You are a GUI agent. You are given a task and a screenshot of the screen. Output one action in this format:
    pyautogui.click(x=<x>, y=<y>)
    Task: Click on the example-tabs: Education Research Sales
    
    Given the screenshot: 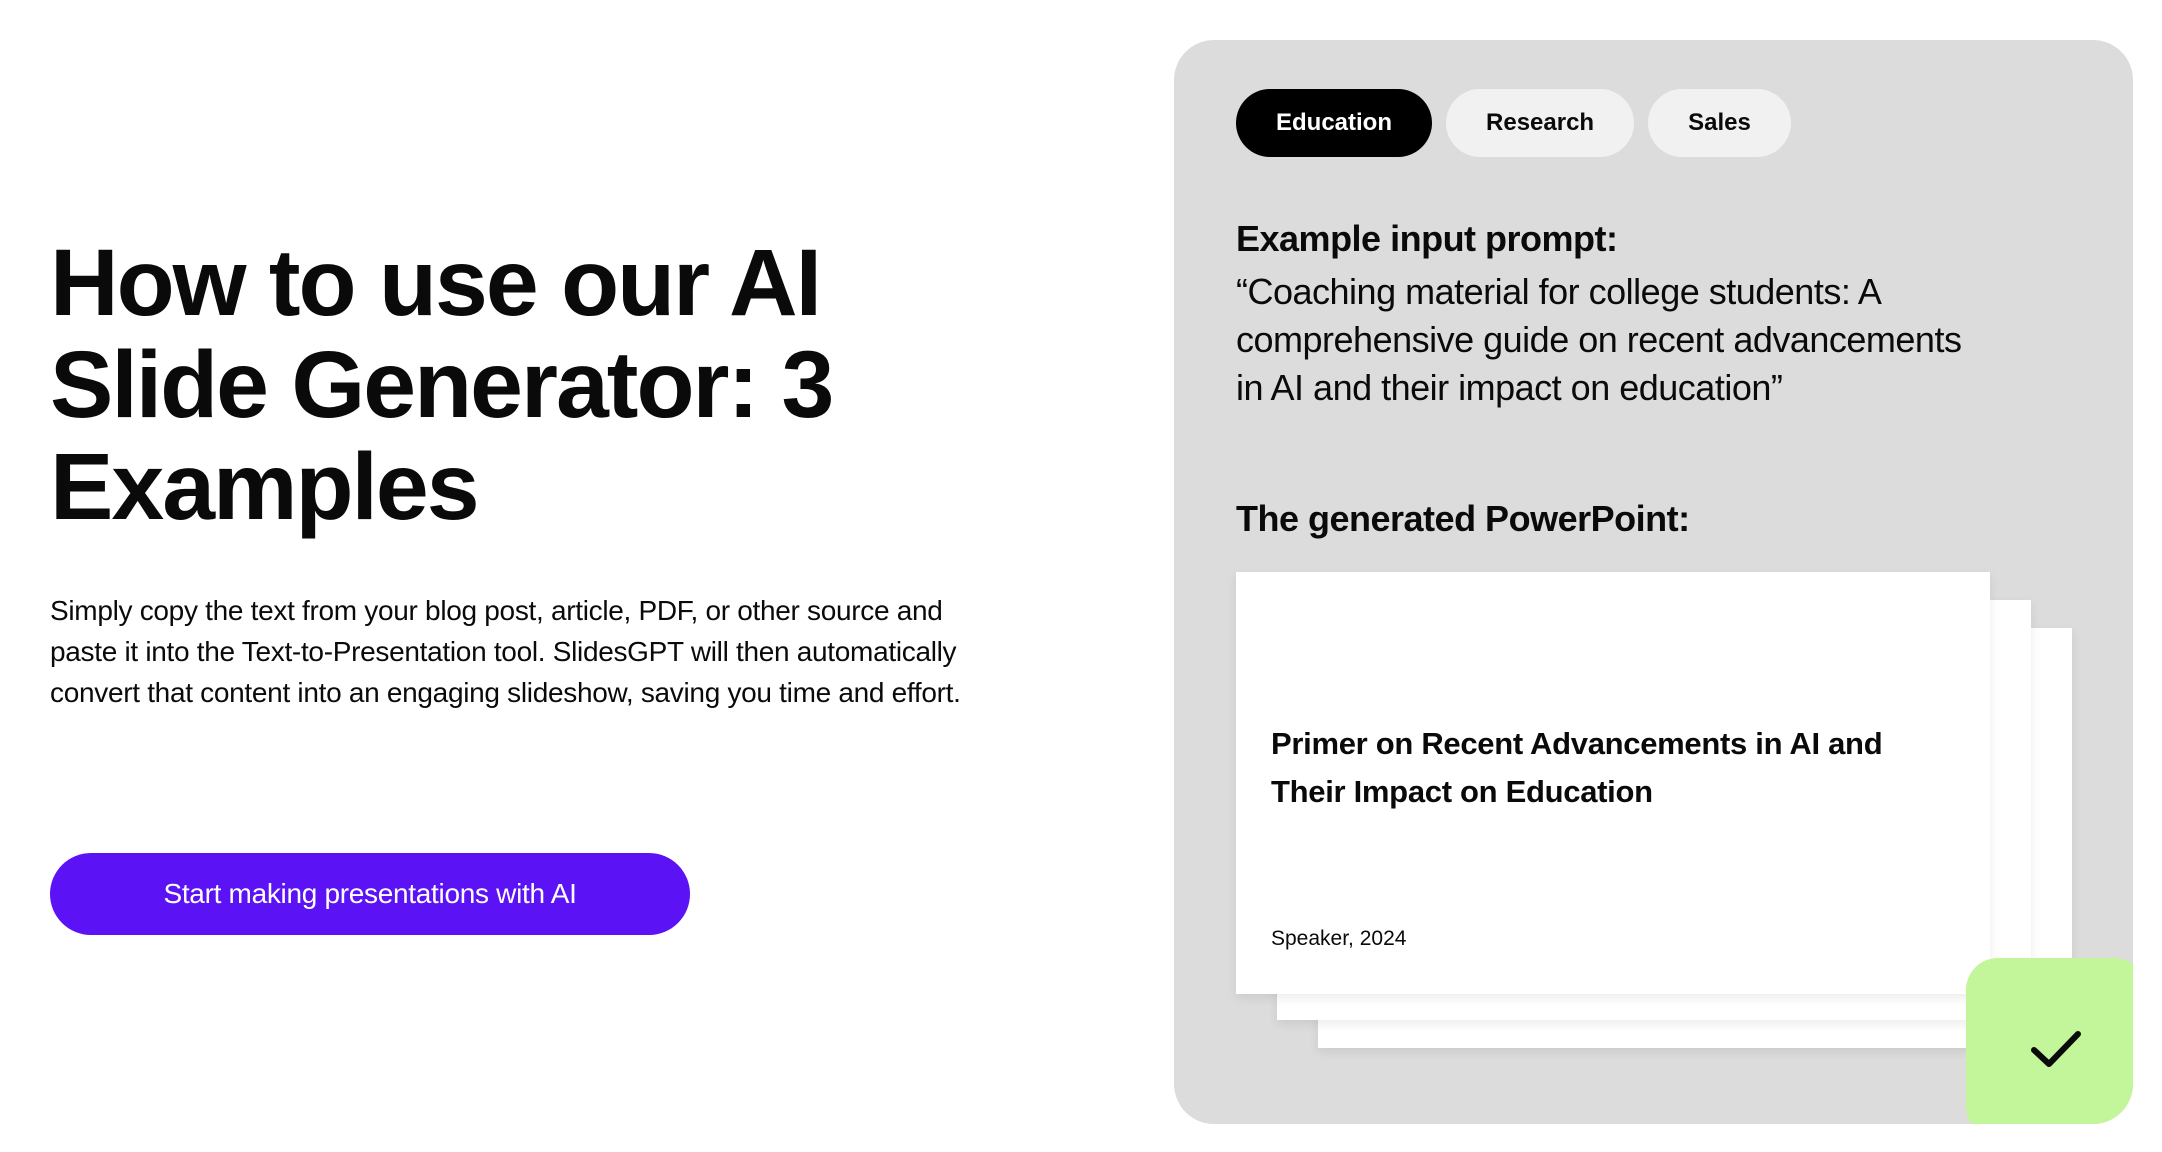 What is the action you would take?
    pyautogui.click(x=1513, y=123)
    